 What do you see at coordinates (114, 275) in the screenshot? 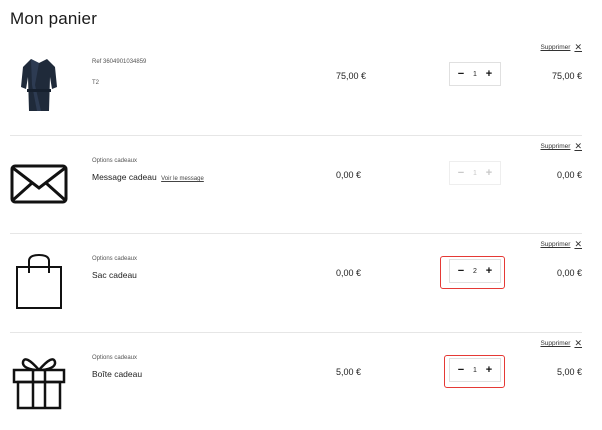
I see `option-name: Sac cadeau` at bounding box center [114, 275].